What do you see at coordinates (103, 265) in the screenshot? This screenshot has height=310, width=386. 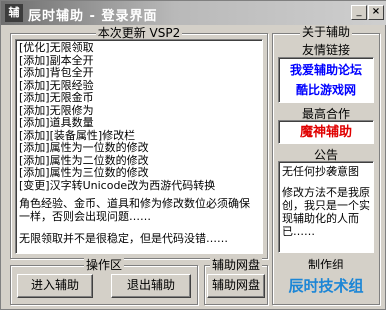 I see `ops-group-title: 操作区` at bounding box center [103, 265].